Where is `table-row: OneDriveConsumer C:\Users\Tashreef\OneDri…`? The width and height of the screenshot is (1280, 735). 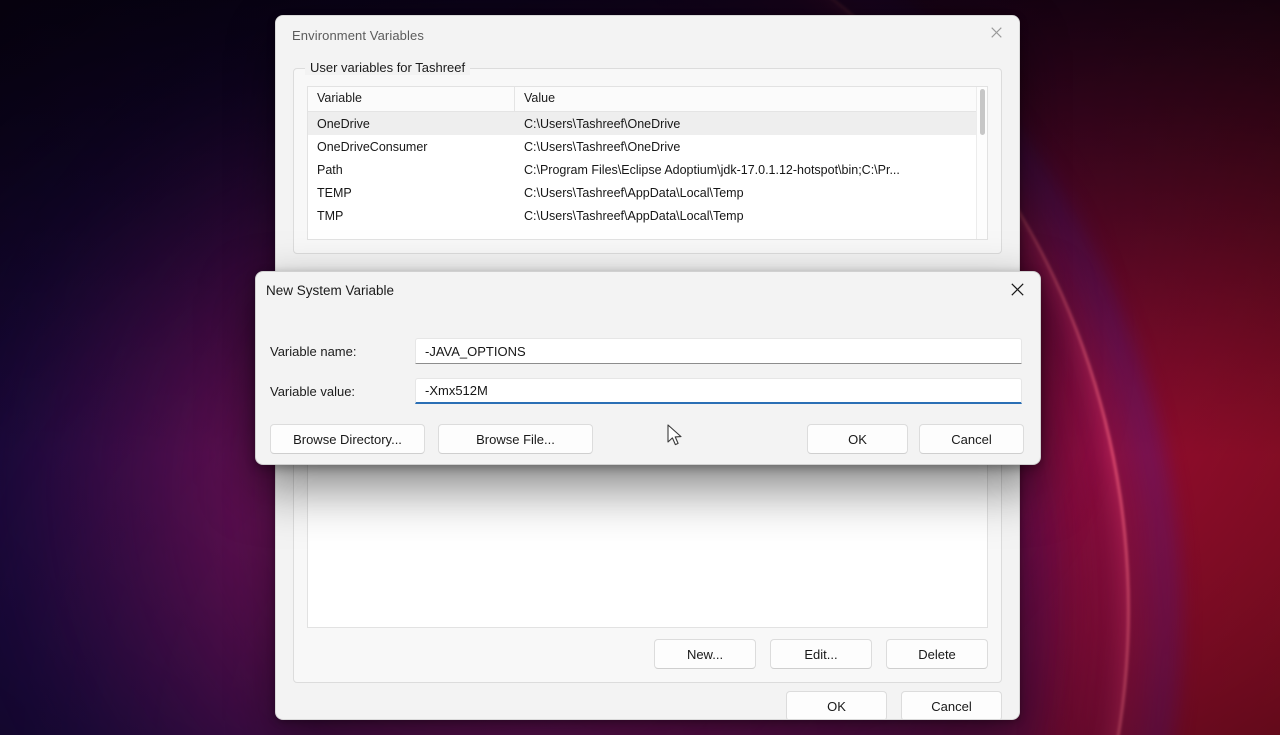 table-row: OneDriveConsumer C:\Users\Tashreef\OneDri… is located at coordinates (647, 146).